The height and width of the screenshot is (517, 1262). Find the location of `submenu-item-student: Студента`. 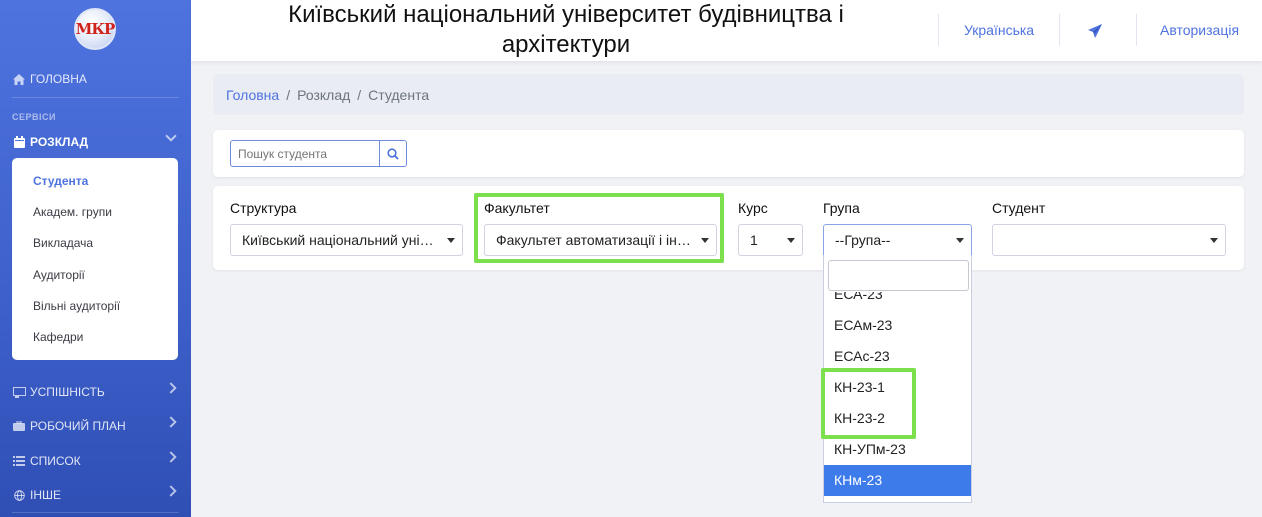

submenu-item-student: Студента is located at coordinates (60, 181).